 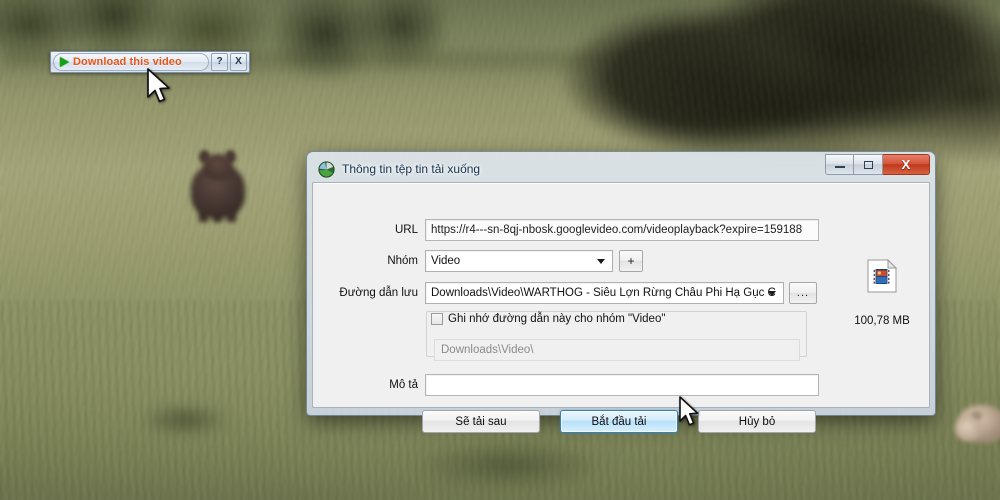 What do you see at coordinates (631, 261) in the screenshot?
I see `add-category-button: +` at bounding box center [631, 261].